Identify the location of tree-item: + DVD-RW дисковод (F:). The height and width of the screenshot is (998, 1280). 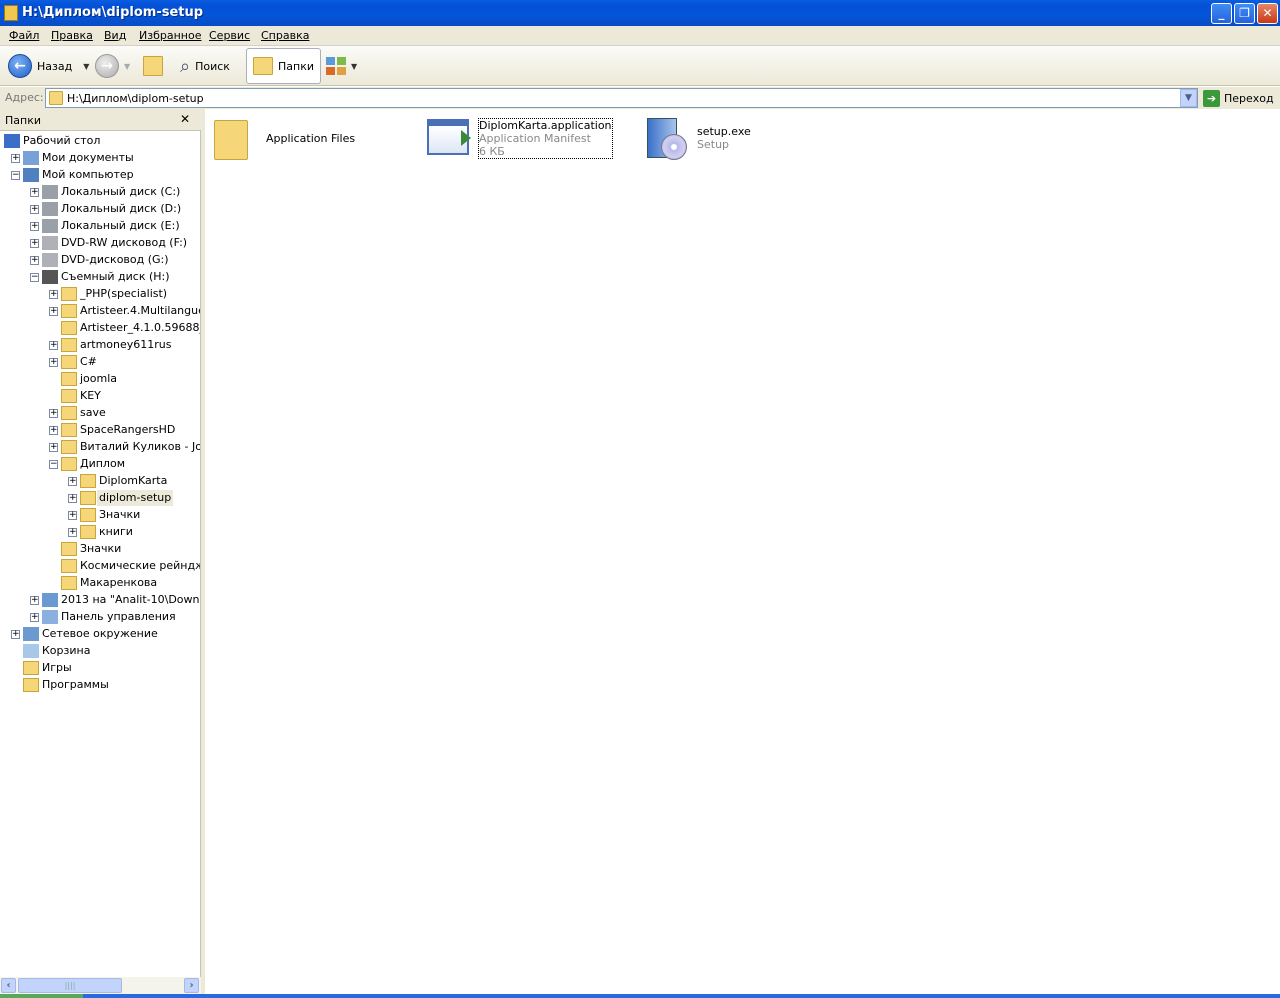
(100, 243).